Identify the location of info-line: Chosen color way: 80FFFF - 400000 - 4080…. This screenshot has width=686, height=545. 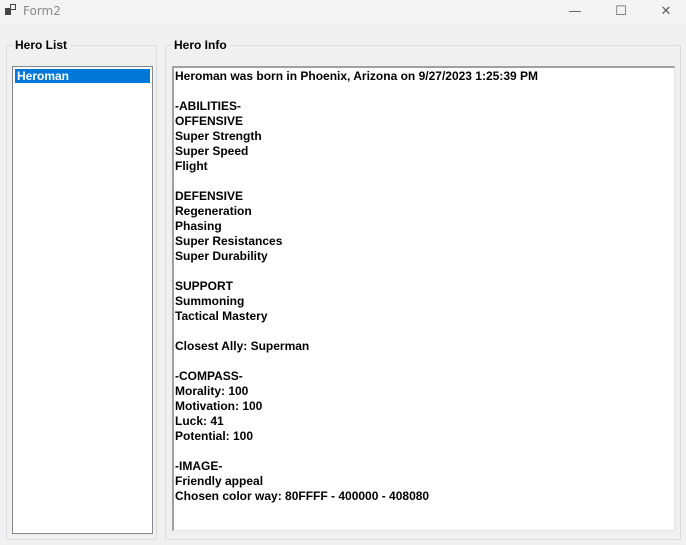
(302, 496).